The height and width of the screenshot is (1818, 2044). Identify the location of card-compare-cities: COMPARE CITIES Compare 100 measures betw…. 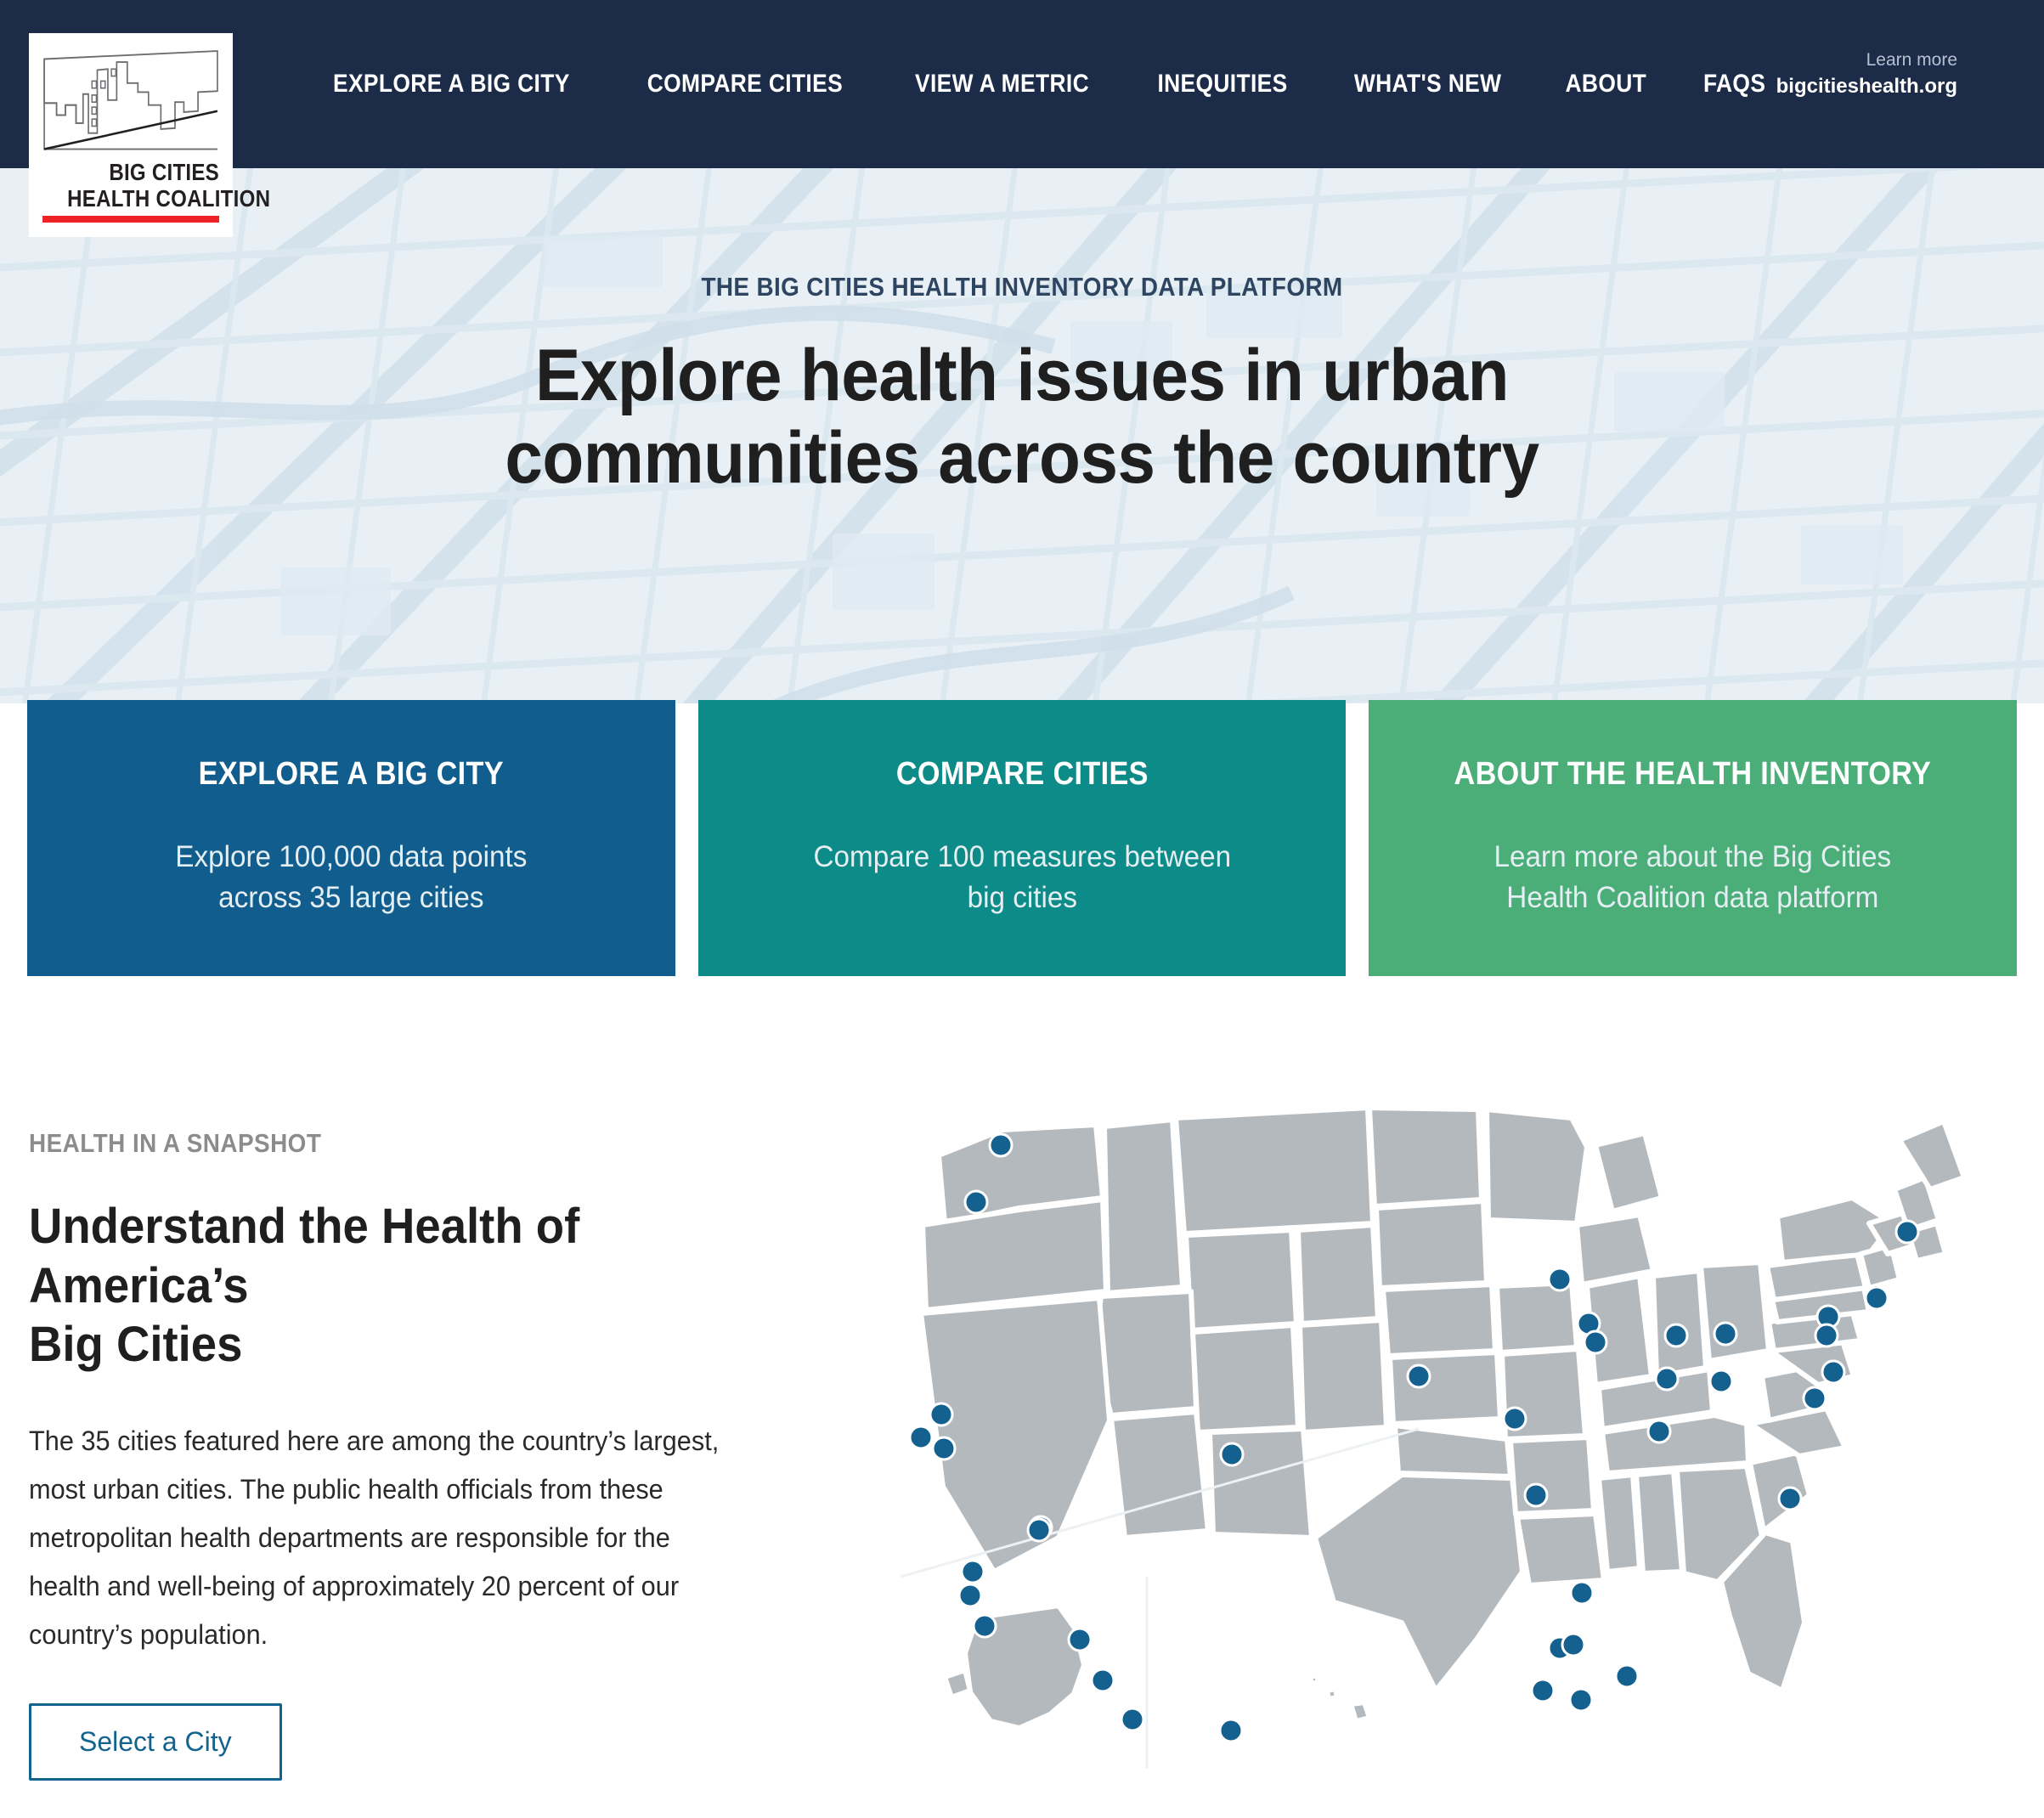
(1022, 838).